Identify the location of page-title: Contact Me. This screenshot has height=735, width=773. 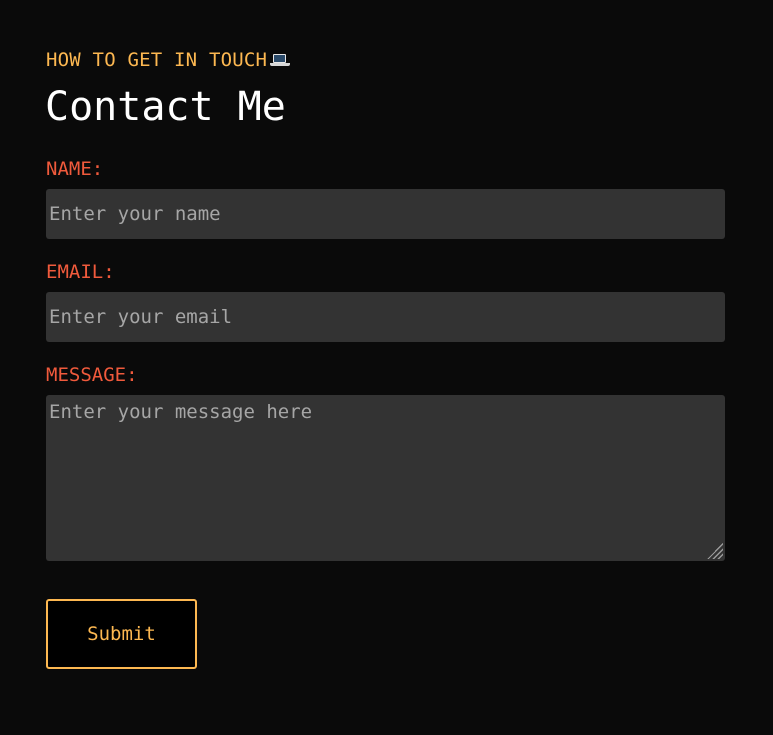
(165, 107).